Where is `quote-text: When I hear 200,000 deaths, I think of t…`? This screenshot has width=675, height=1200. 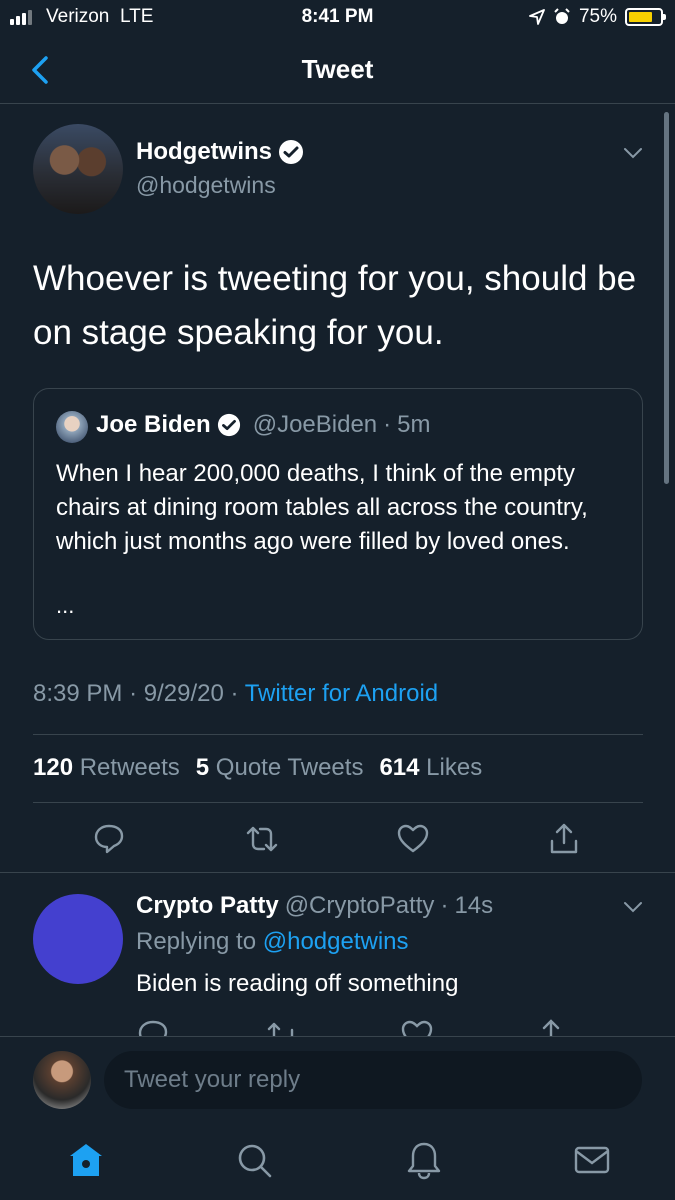
quote-text: When I hear 200,000 deaths, I think of t… is located at coordinates (322, 507).